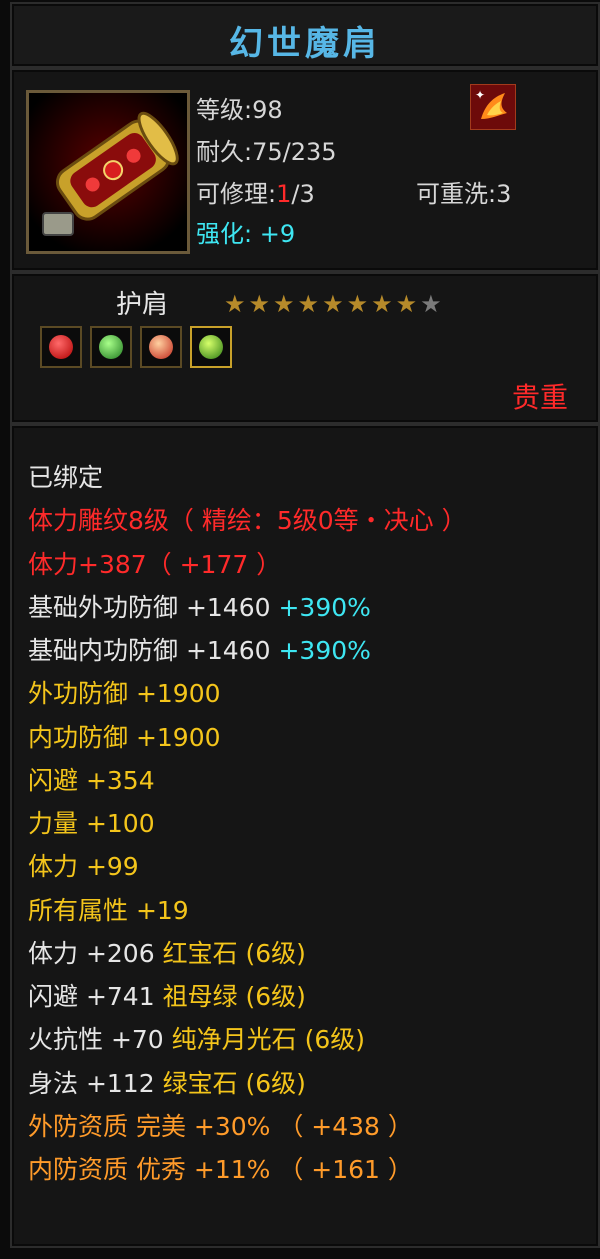 This screenshot has height=1259, width=600. I want to click on attribute-line: 基础外功防御 +1460 +390%, so click(247, 607).